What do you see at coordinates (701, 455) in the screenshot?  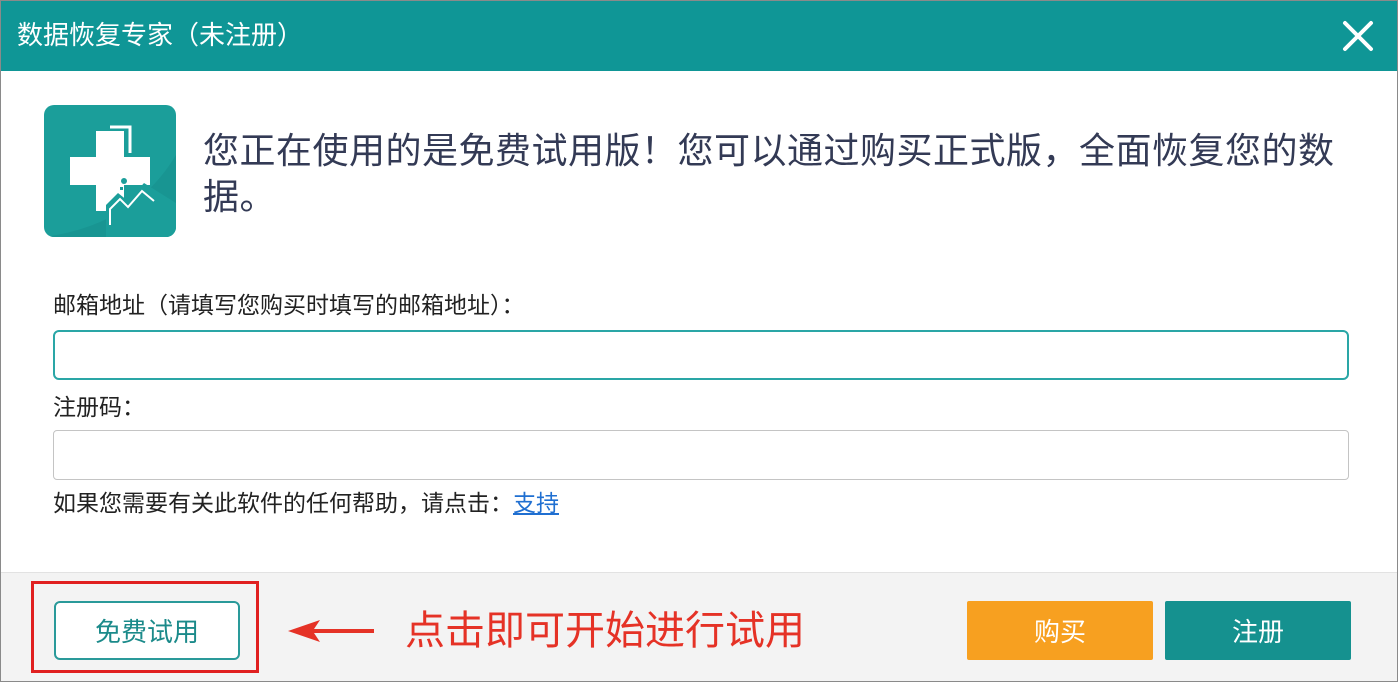 I see `registration-code-input` at bounding box center [701, 455].